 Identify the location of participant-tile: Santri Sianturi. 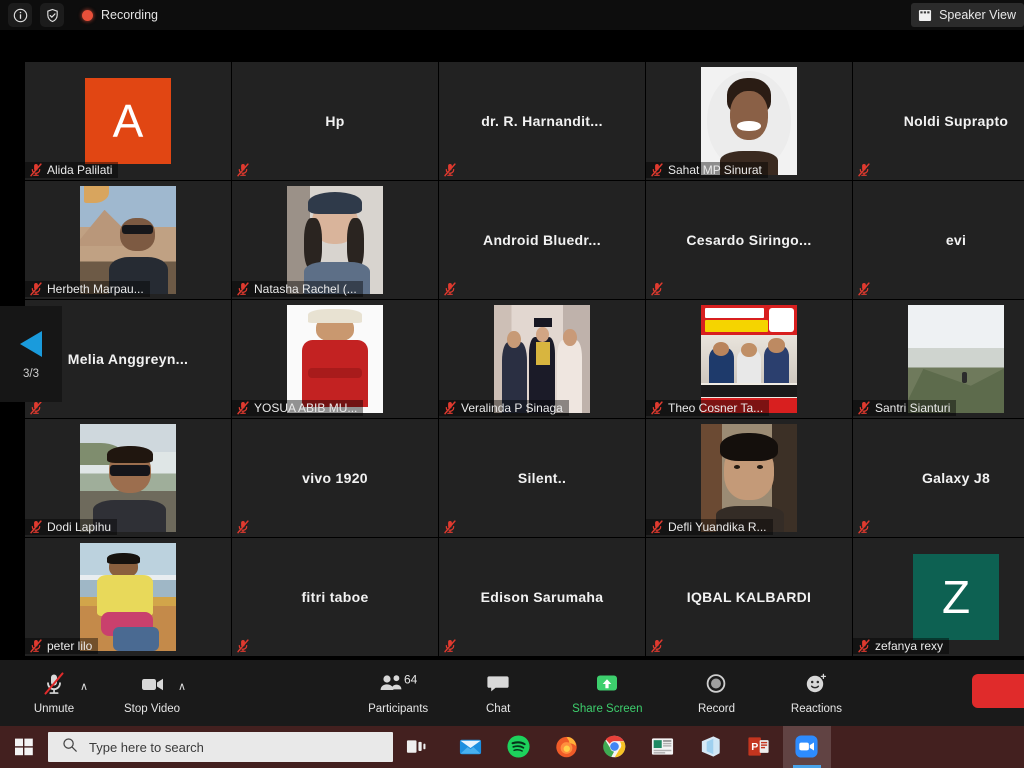
(938, 359).